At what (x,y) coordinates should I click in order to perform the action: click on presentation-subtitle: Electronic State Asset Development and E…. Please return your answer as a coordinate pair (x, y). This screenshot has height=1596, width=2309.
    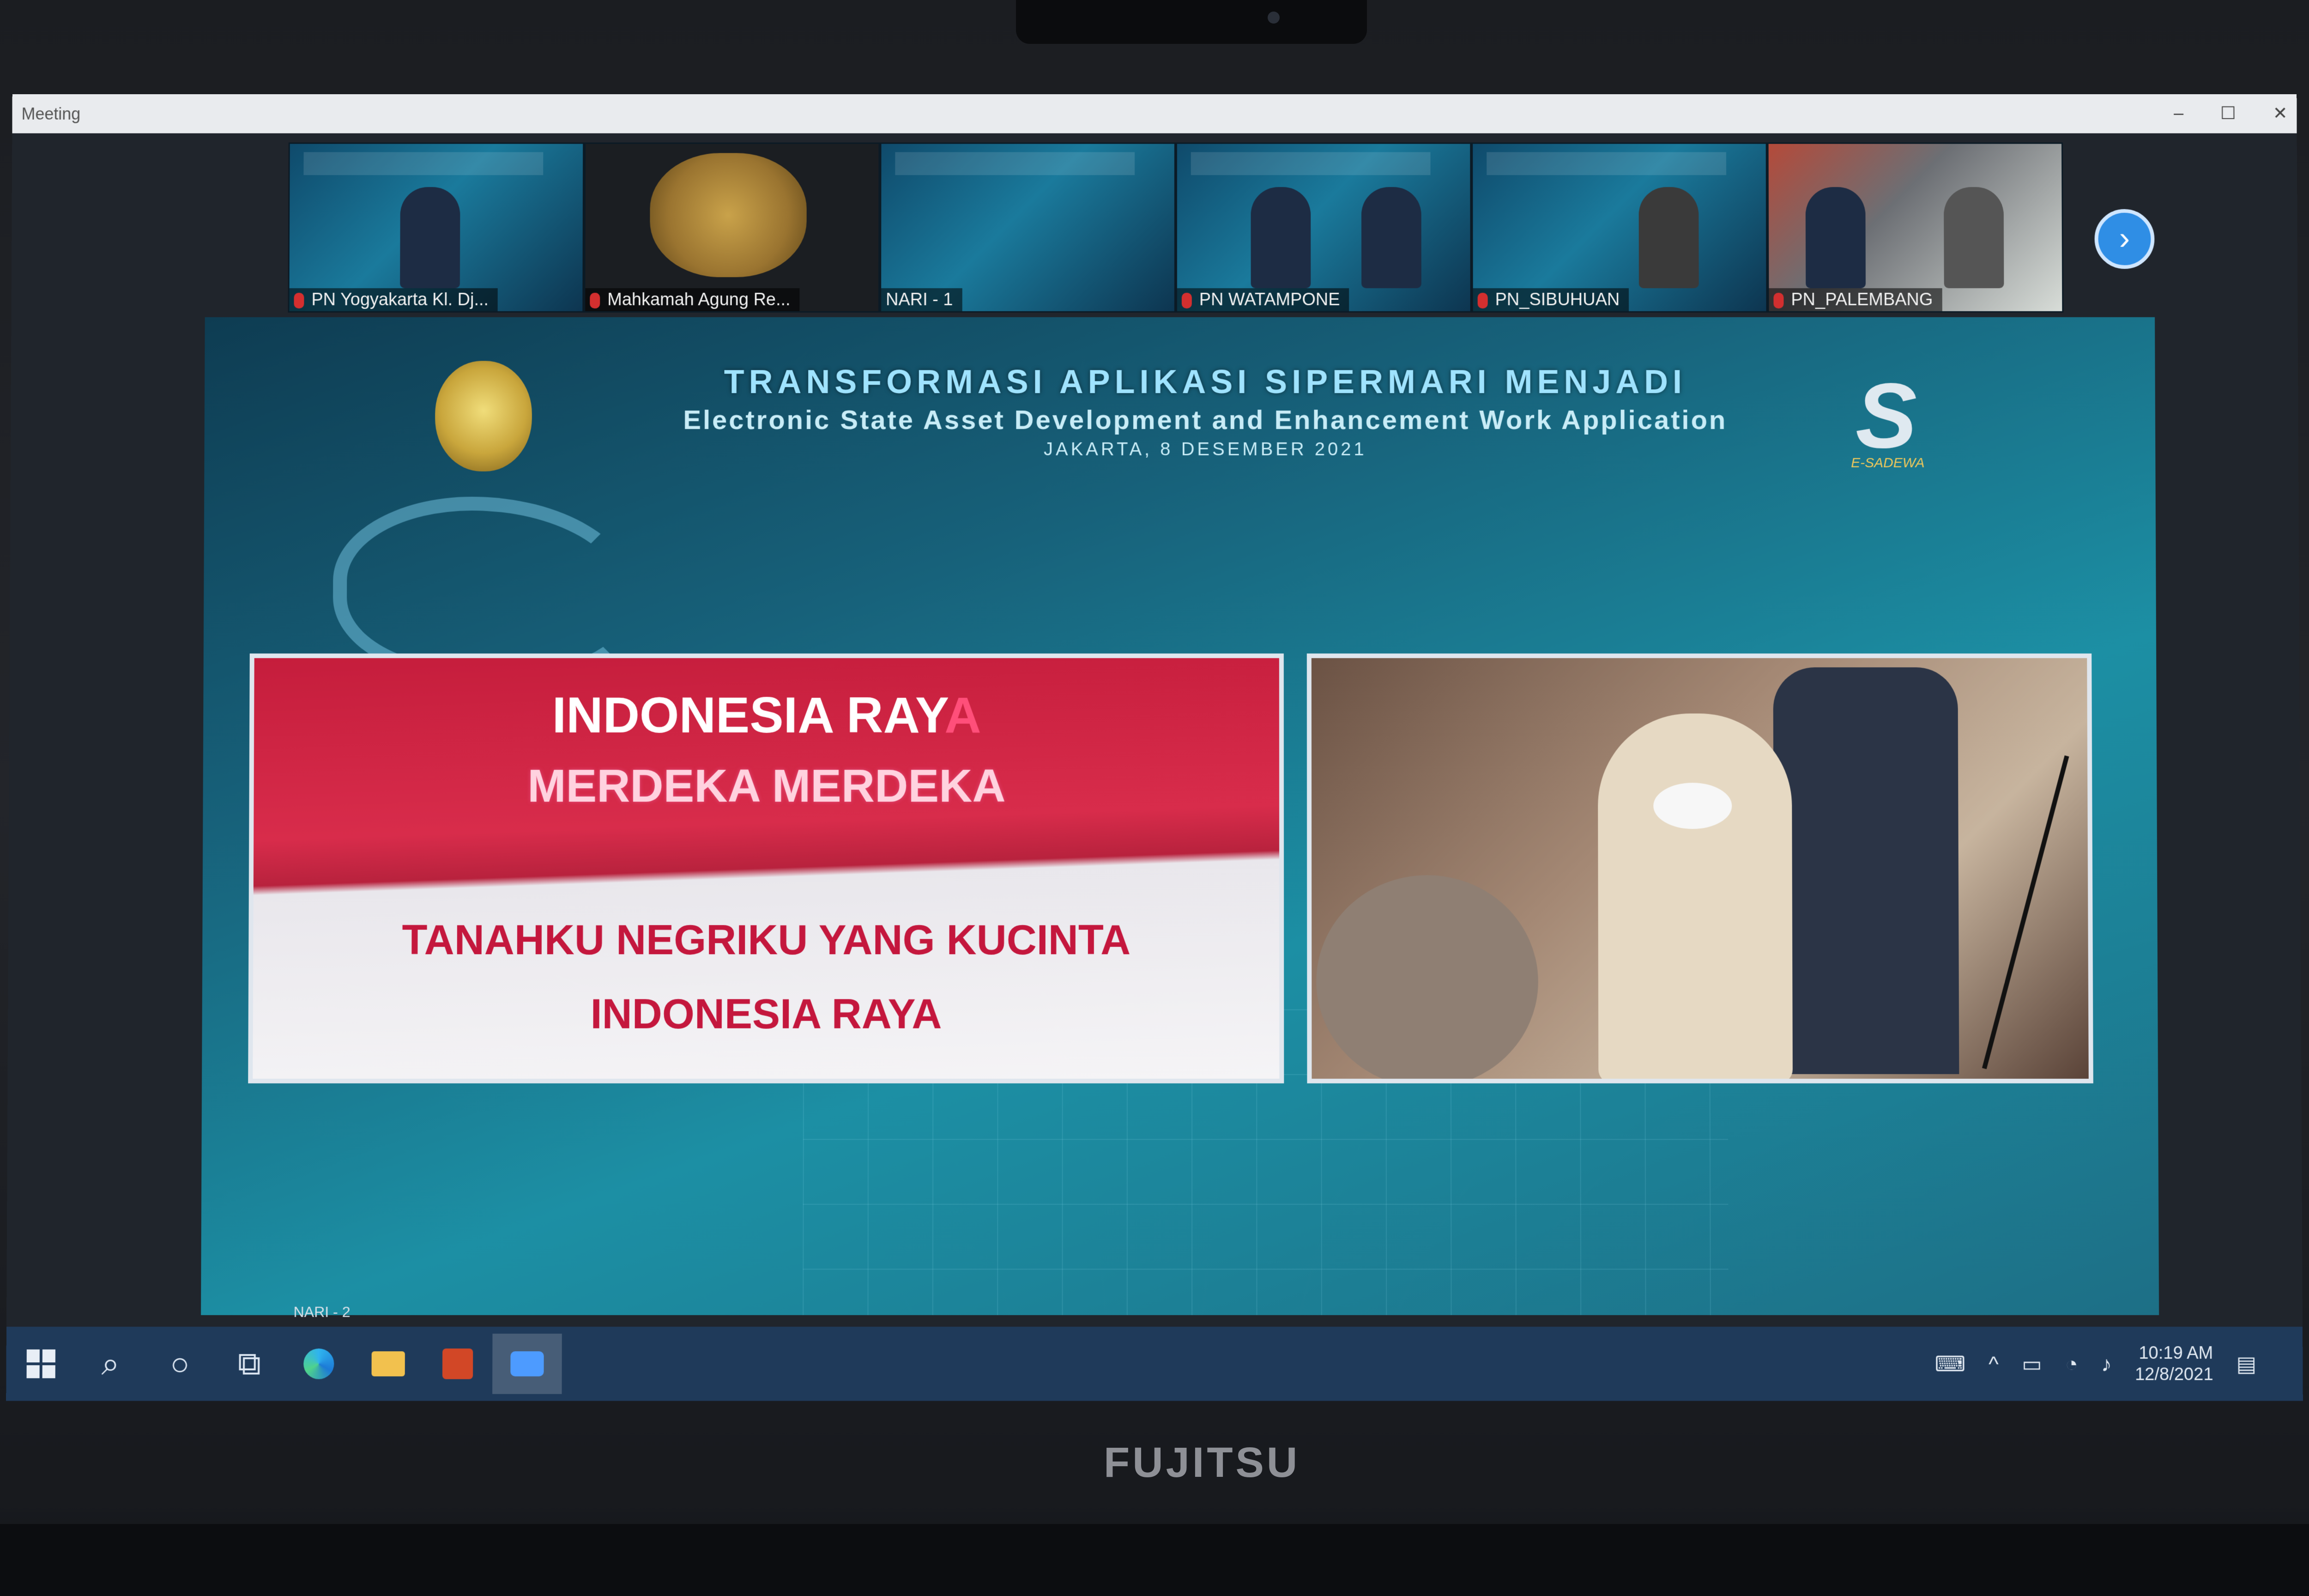
    Looking at the image, I should click on (1205, 420).